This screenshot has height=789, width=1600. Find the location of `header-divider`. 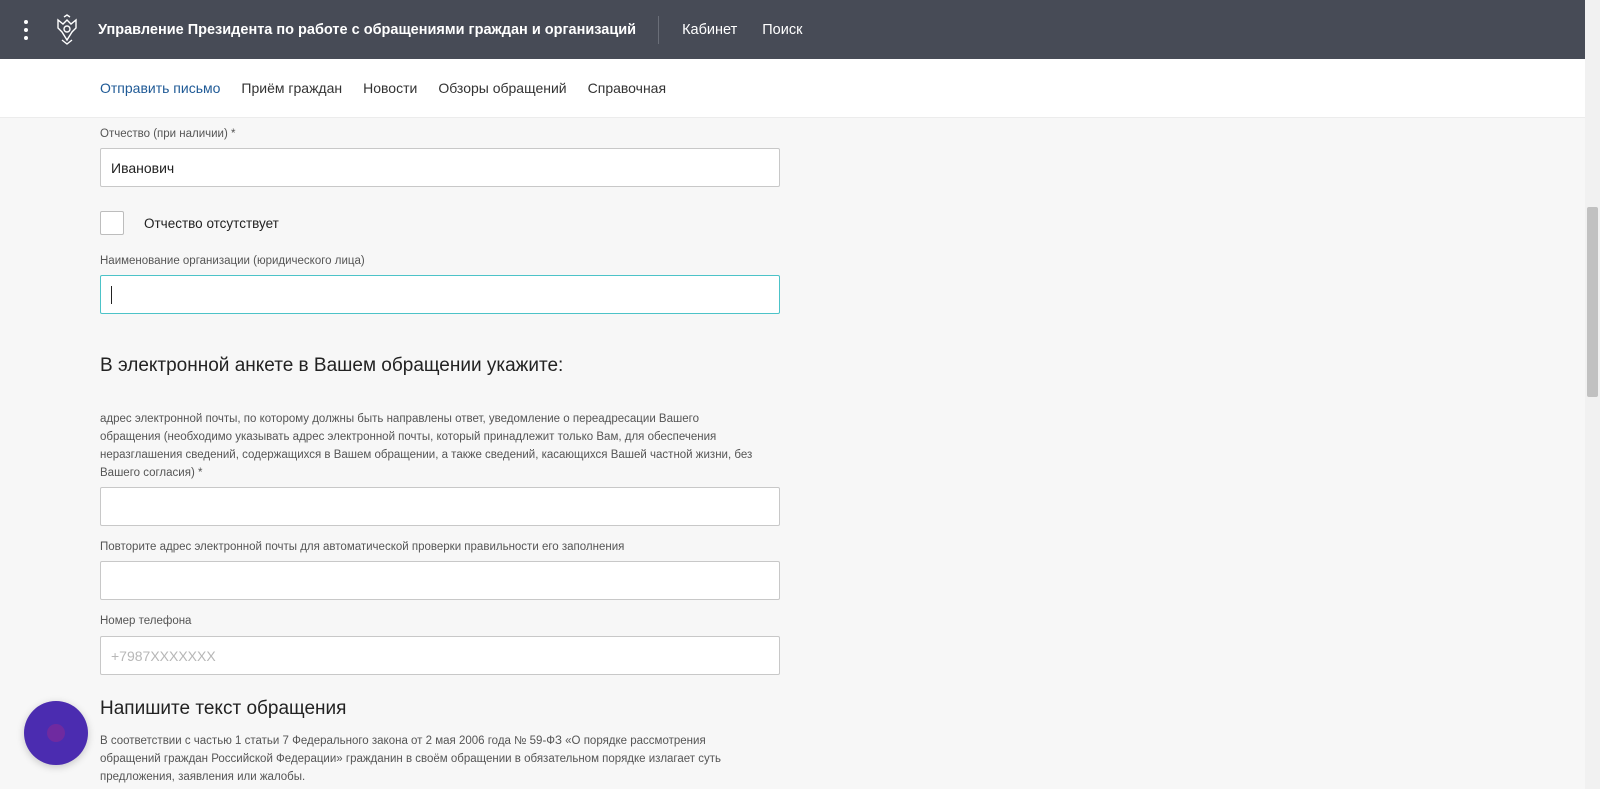

header-divider is located at coordinates (659, 29).